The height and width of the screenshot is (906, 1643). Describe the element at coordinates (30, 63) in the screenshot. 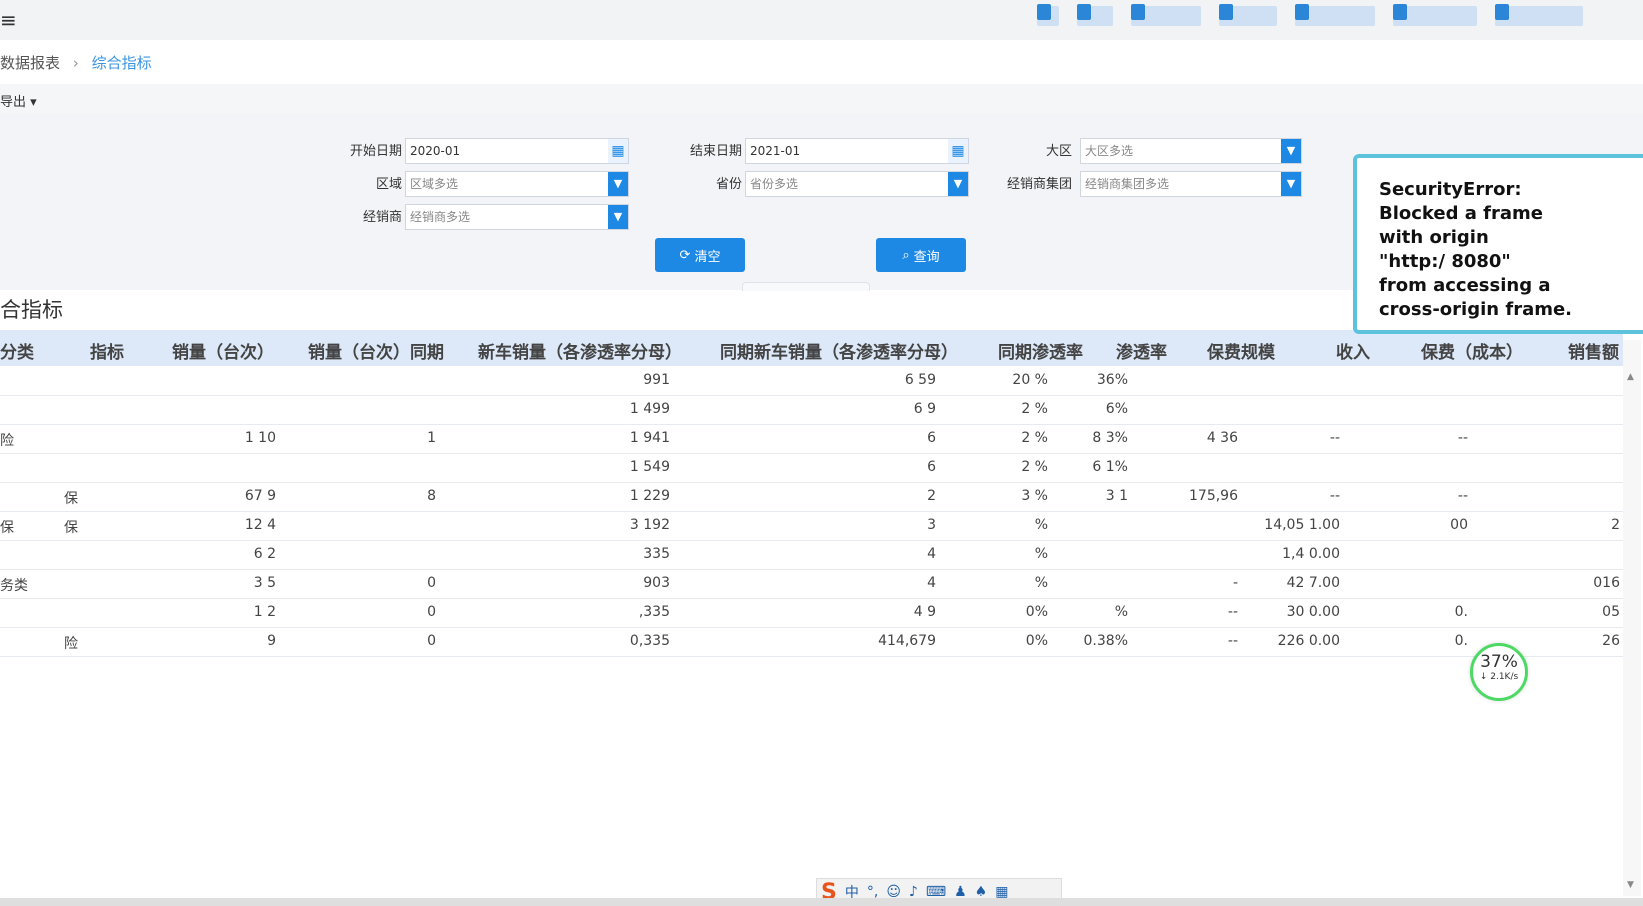

I see `breadcrumb-parent: 数据报表` at that location.